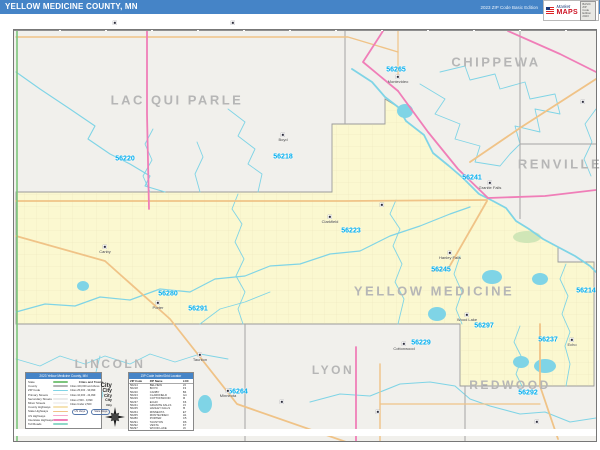  I want to click on flag-icon, so click(550, 10).